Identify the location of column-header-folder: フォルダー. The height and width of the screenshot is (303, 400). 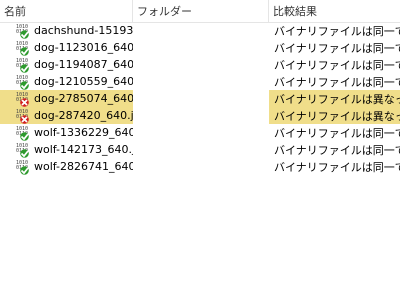
(201, 11).